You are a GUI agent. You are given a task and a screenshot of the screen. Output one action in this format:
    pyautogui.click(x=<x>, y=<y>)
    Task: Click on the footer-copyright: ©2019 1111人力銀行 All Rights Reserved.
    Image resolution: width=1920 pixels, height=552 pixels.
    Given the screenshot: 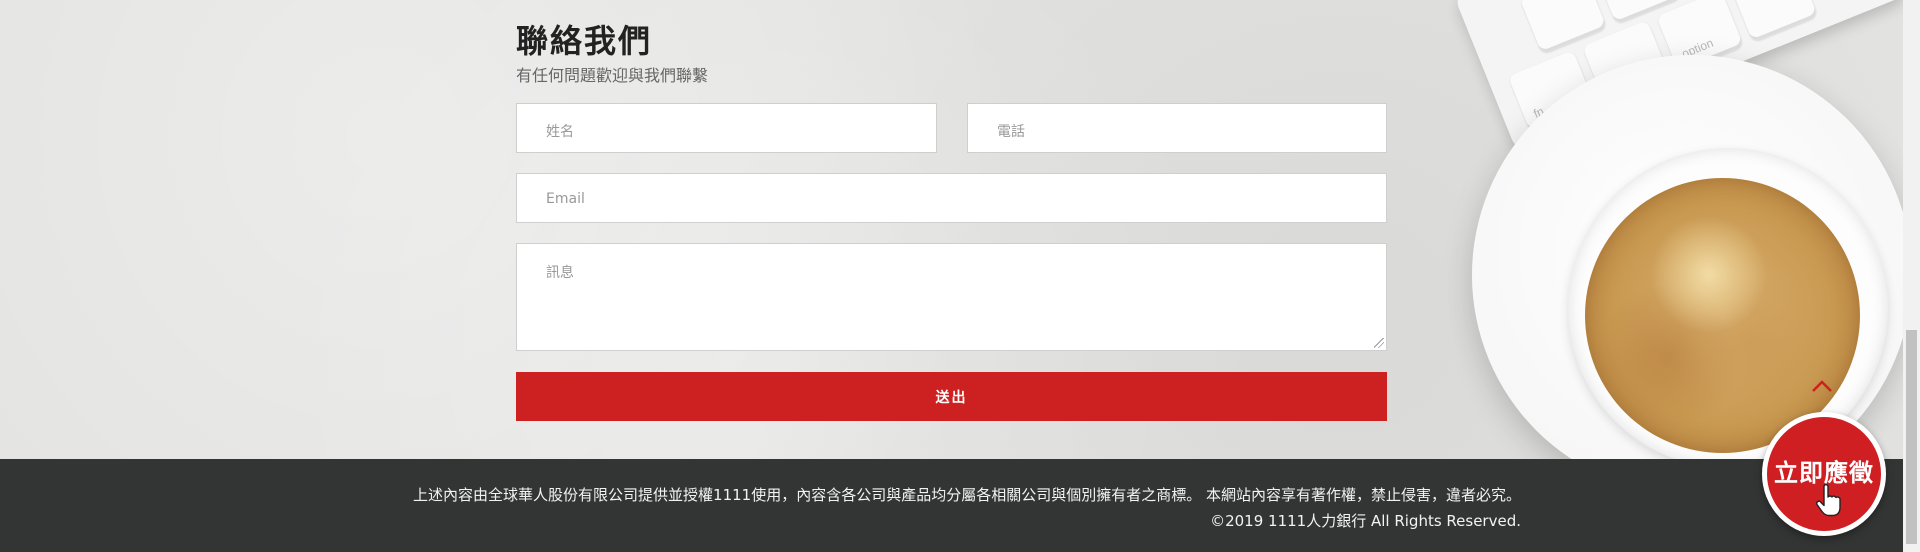 What is the action you would take?
    pyautogui.click(x=1365, y=521)
    